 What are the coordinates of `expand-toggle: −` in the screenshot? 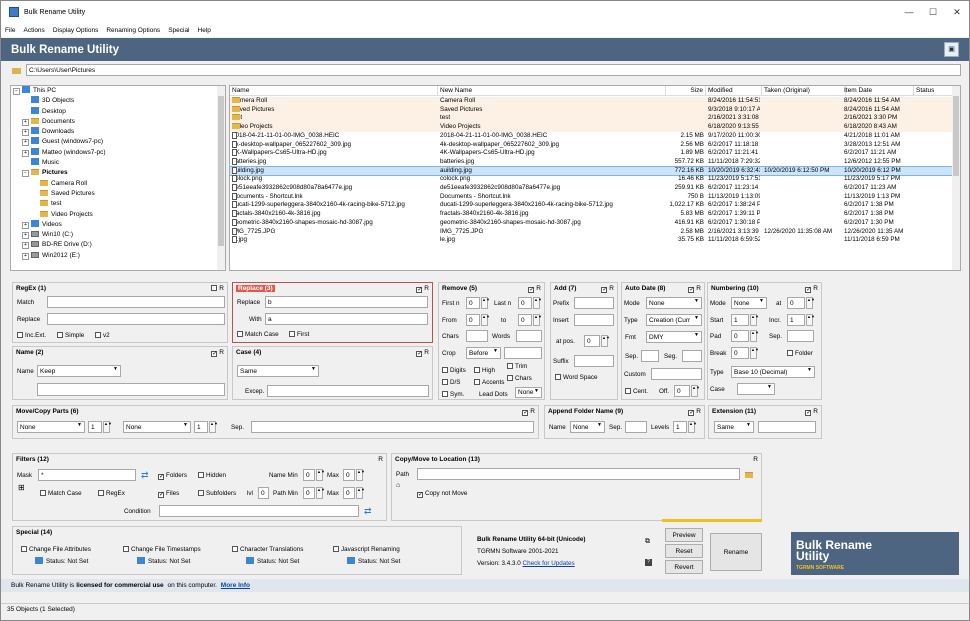 It's located at (25, 174).